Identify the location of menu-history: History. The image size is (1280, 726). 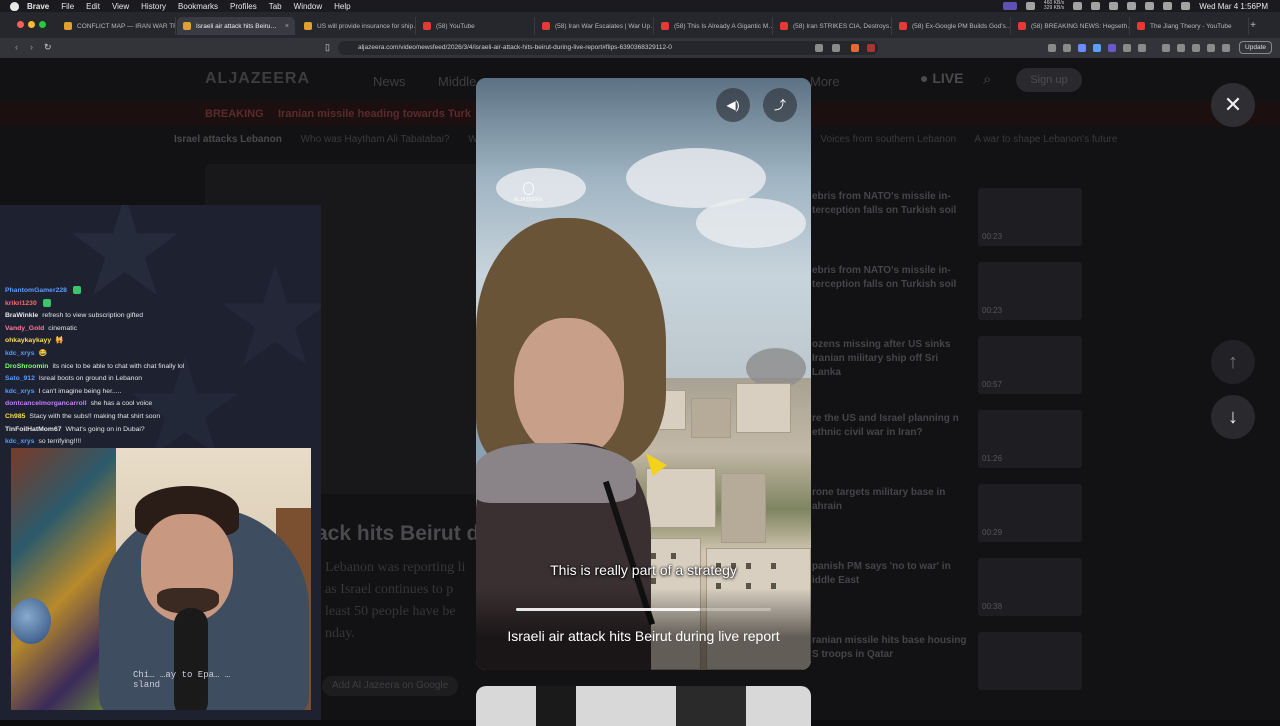
(153, 6).